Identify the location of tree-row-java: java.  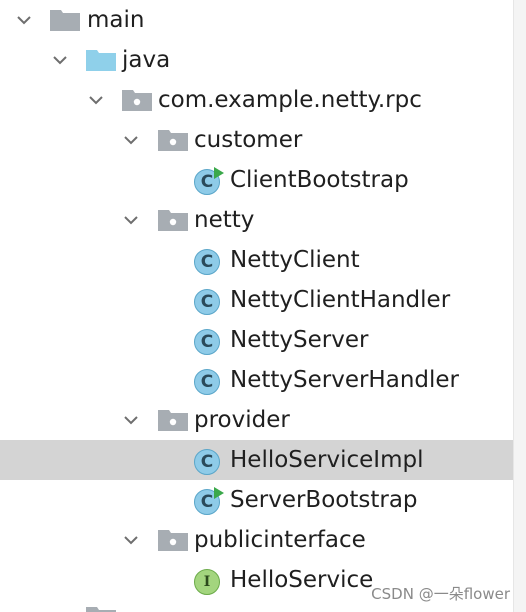
(256, 60).